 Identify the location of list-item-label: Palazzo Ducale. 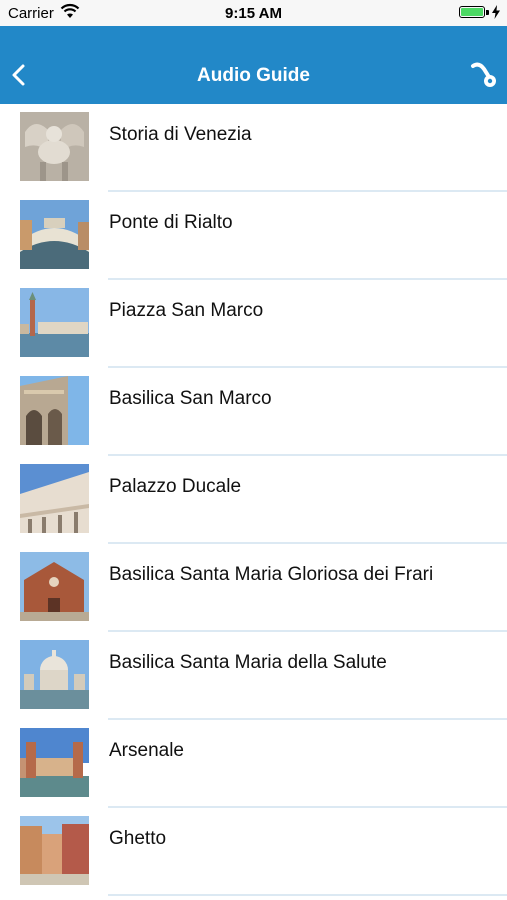
(175, 486).